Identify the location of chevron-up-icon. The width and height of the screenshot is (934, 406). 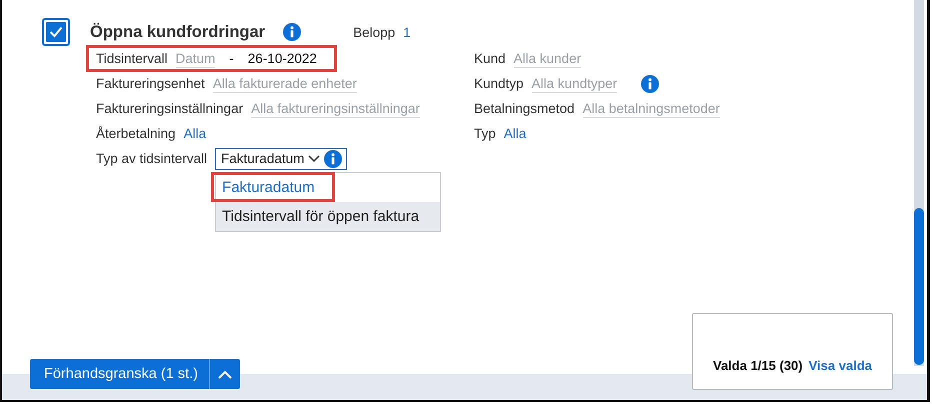
(225, 374).